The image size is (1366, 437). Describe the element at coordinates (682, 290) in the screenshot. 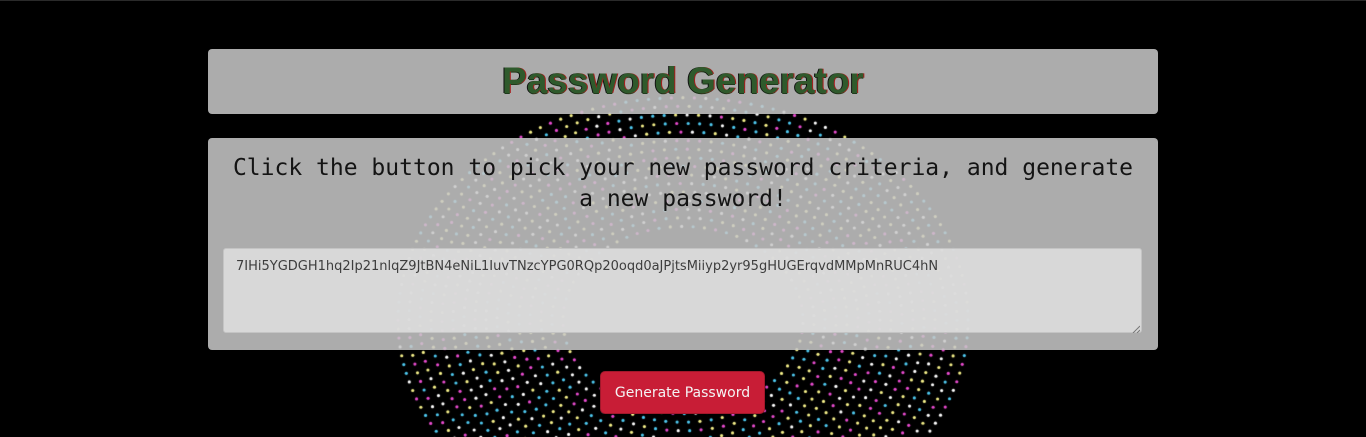

I see `password-output` at that location.